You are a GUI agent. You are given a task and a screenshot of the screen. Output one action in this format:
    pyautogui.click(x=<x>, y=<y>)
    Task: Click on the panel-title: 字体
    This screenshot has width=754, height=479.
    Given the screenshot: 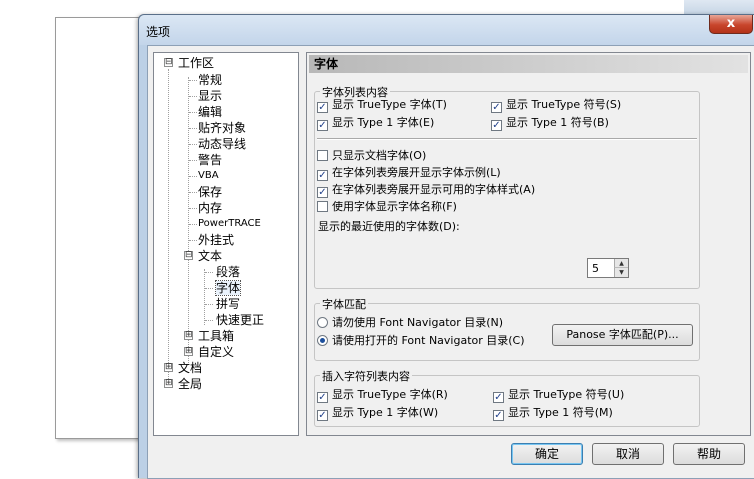 What is the action you would take?
    pyautogui.click(x=528, y=64)
    